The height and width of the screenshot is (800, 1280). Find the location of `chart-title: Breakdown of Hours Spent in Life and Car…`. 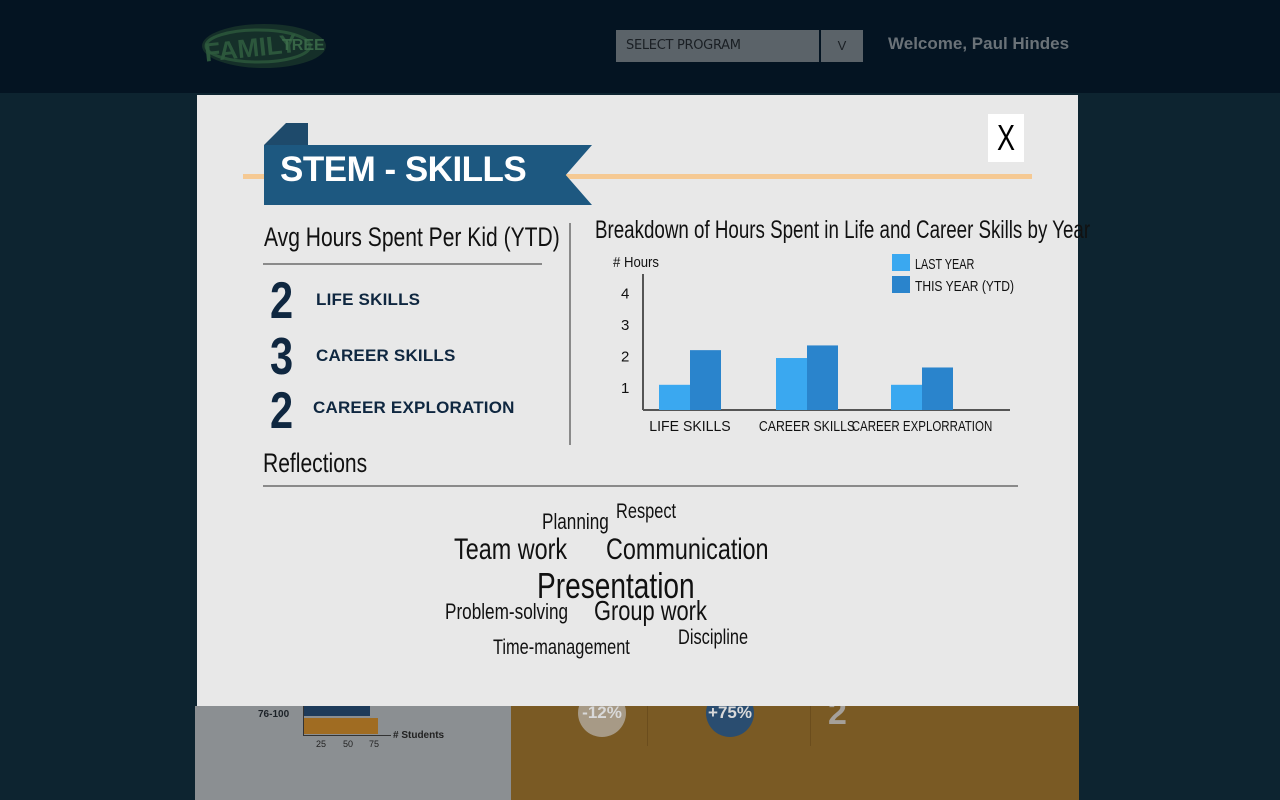

chart-title: Breakdown of Hours Spent in Life and Car… is located at coordinates (843, 230).